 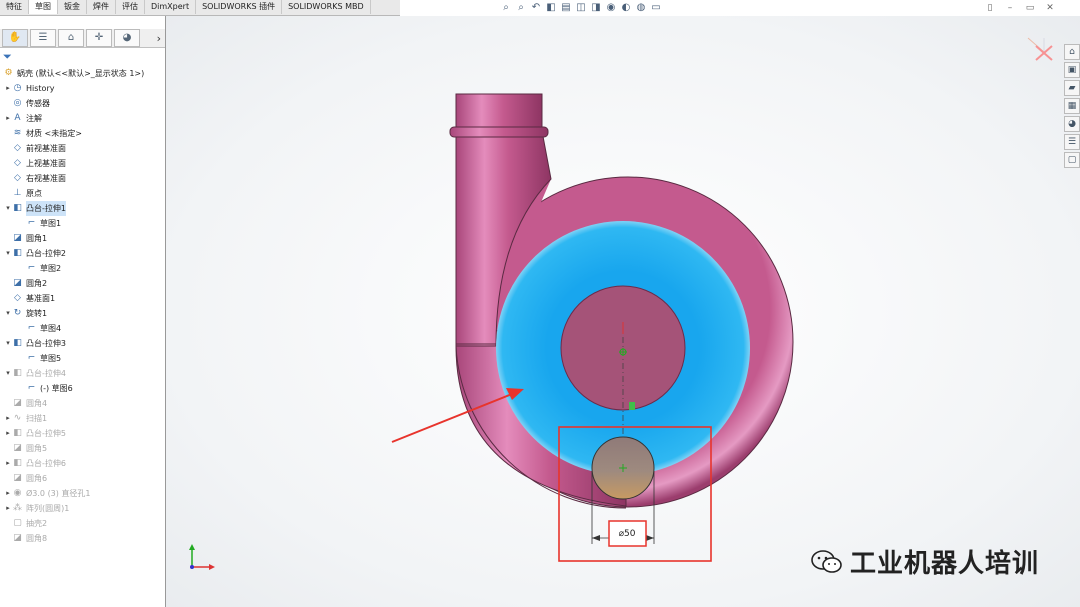 I want to click on tree-item-label: 草图1, so click(x=51, y=223).